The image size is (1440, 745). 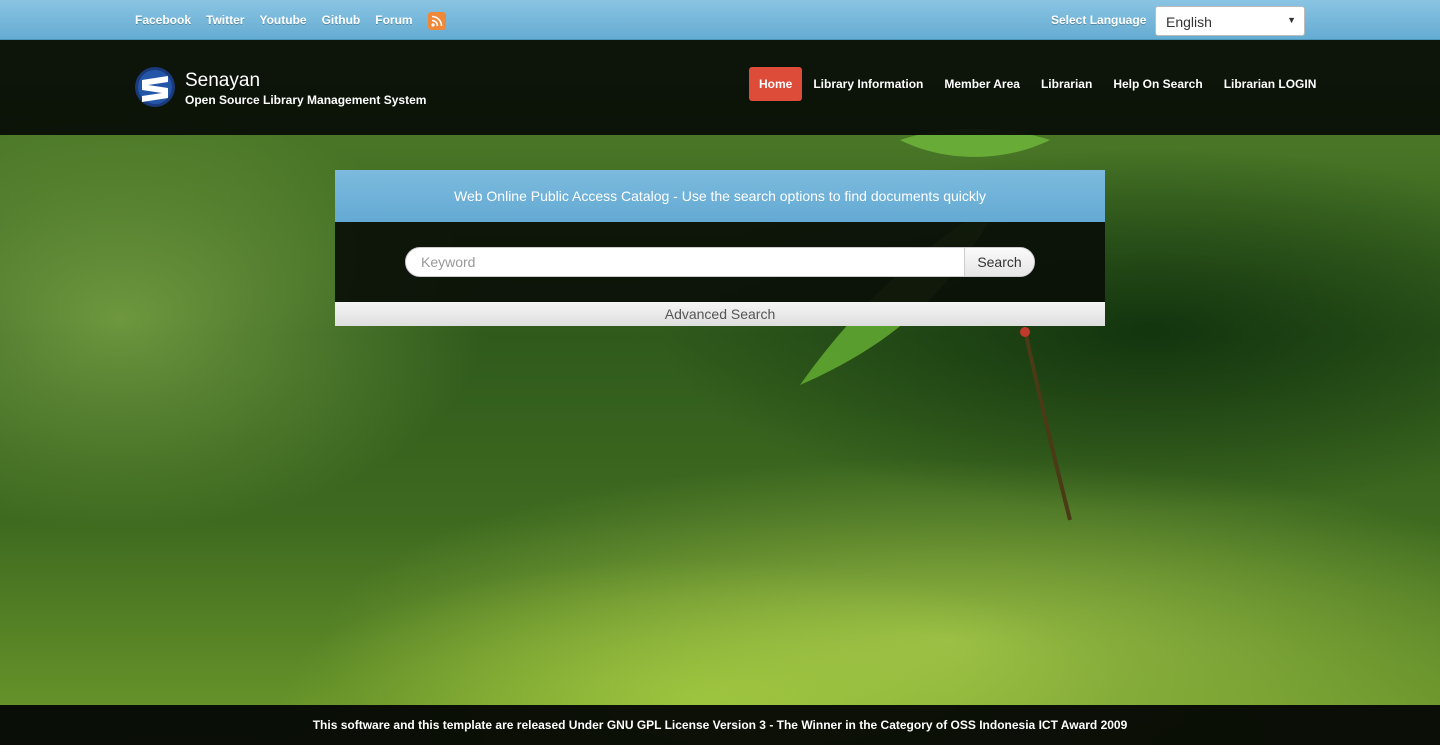 What do you see at coordinates (1099, 20) in the screenshot?
I see `language-label: Select Language` at bounding box center [1099, 20].